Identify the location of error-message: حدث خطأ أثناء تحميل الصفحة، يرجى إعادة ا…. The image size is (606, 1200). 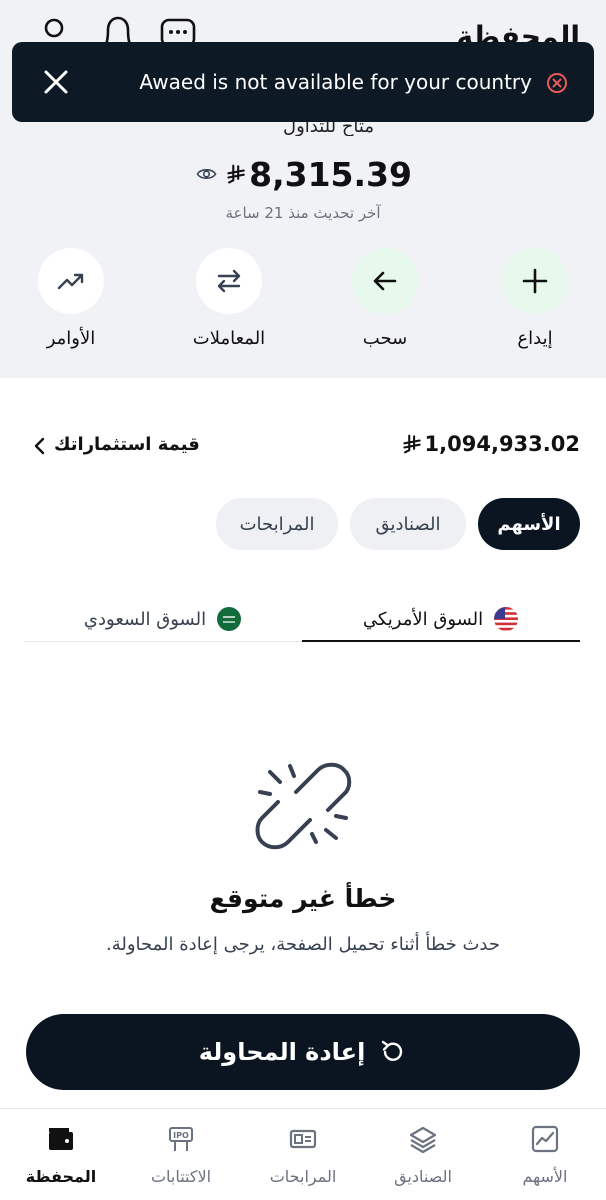
(302, 944).